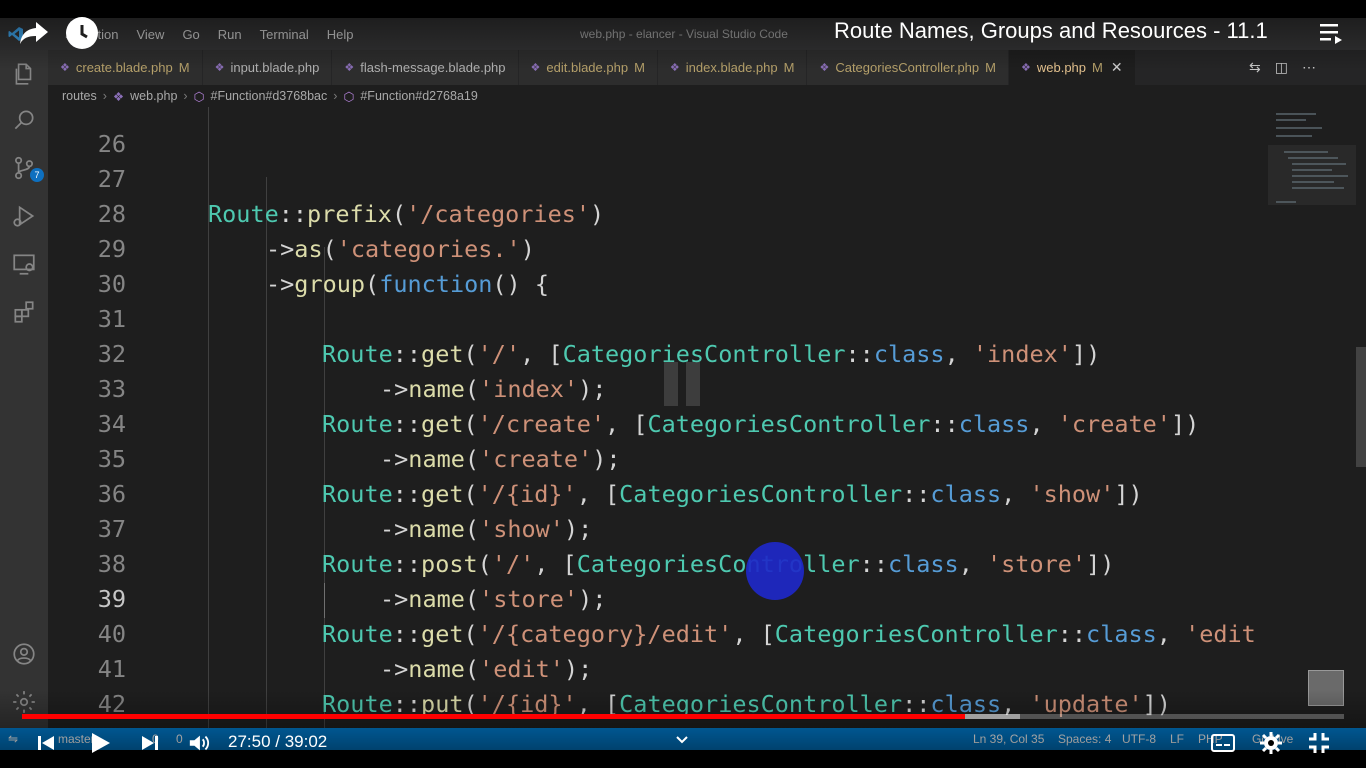 The image size is (1366, 768). Describe the element at coordinates (433, 67) in the screenshot. I see `tab-label: flash-message.blade.php` at that location.